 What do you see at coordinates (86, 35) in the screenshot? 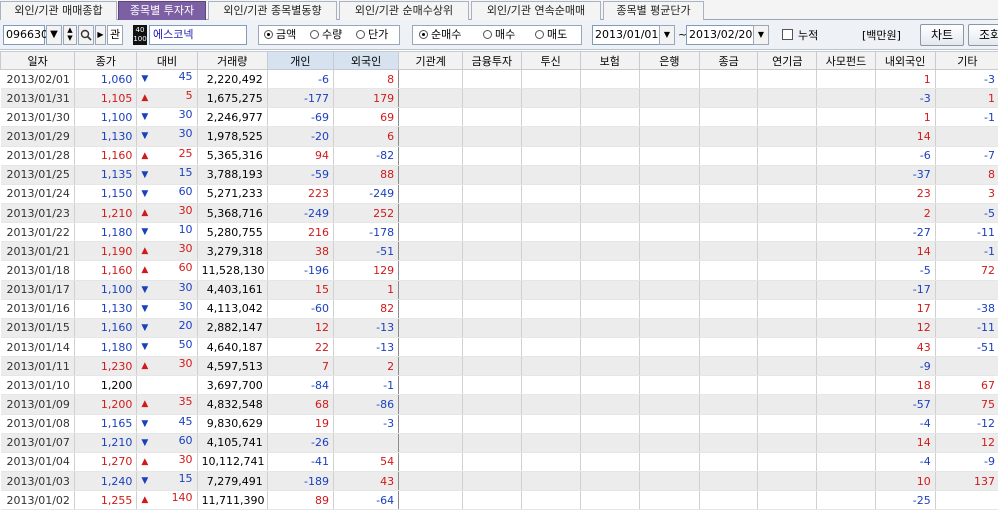
I see `search-button` at bounding box center [86, 35].